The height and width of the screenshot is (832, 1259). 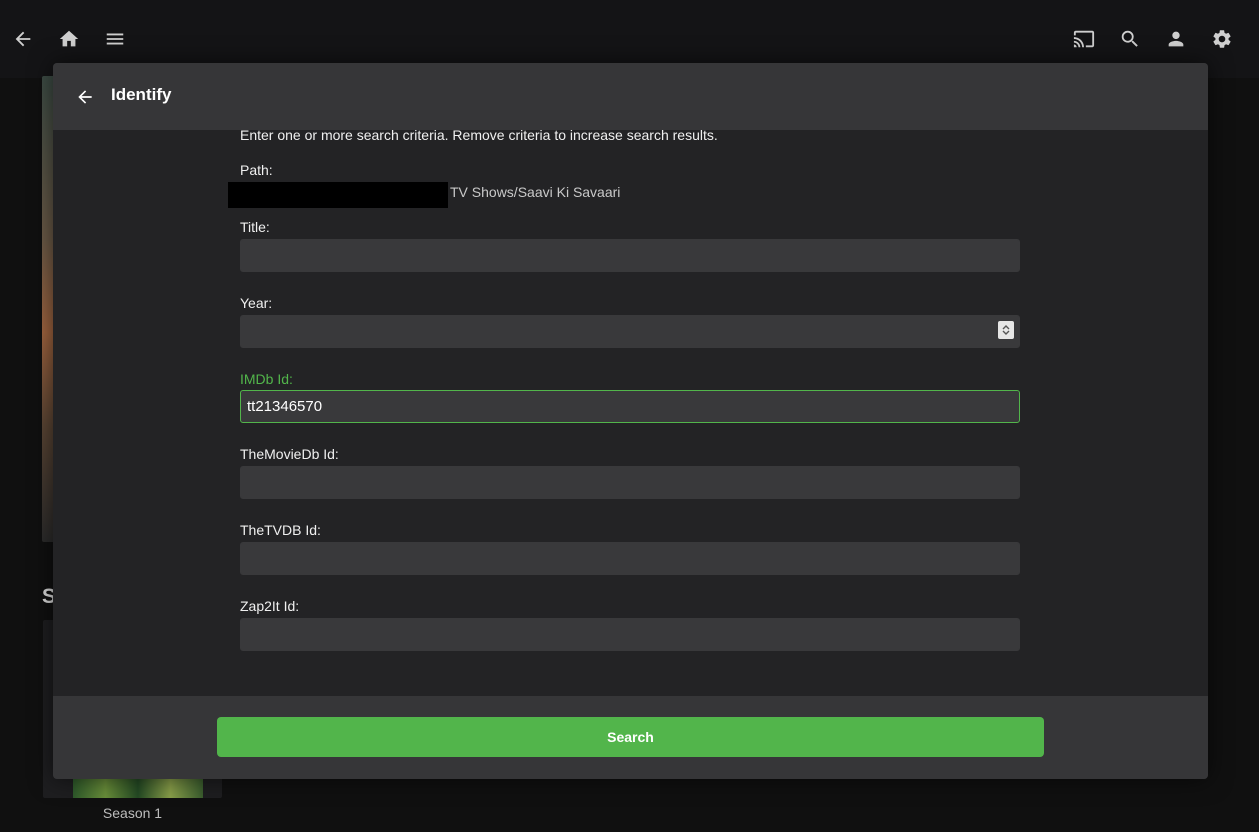 What do you see at coordinates (1130, 39) in the screenshot?
I see `search-icon` at bounding box center [1130, 39].